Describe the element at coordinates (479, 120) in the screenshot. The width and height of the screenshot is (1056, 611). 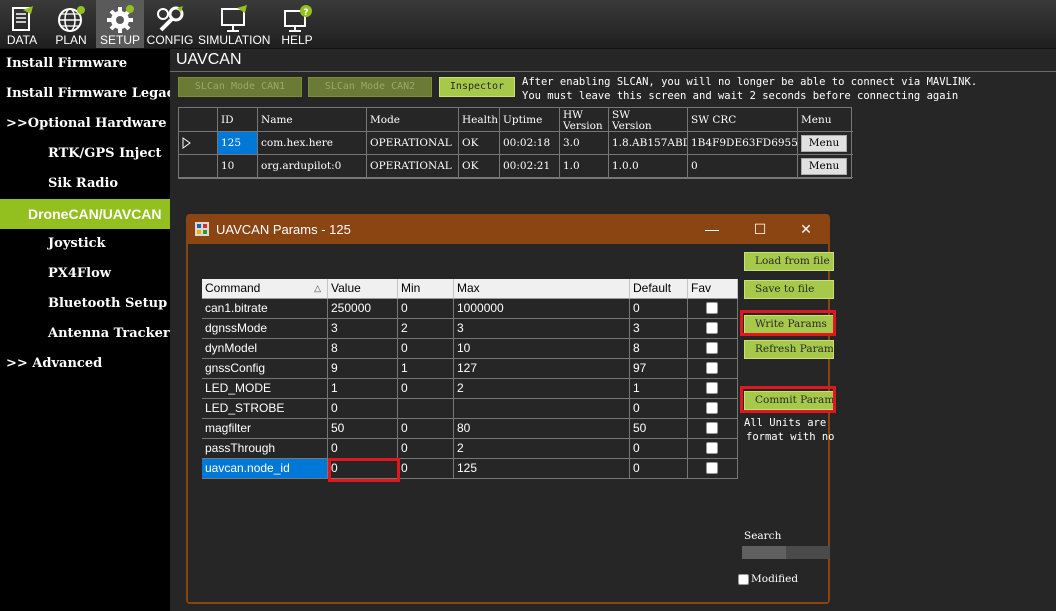
I see `column-header-health: Health` at that location.